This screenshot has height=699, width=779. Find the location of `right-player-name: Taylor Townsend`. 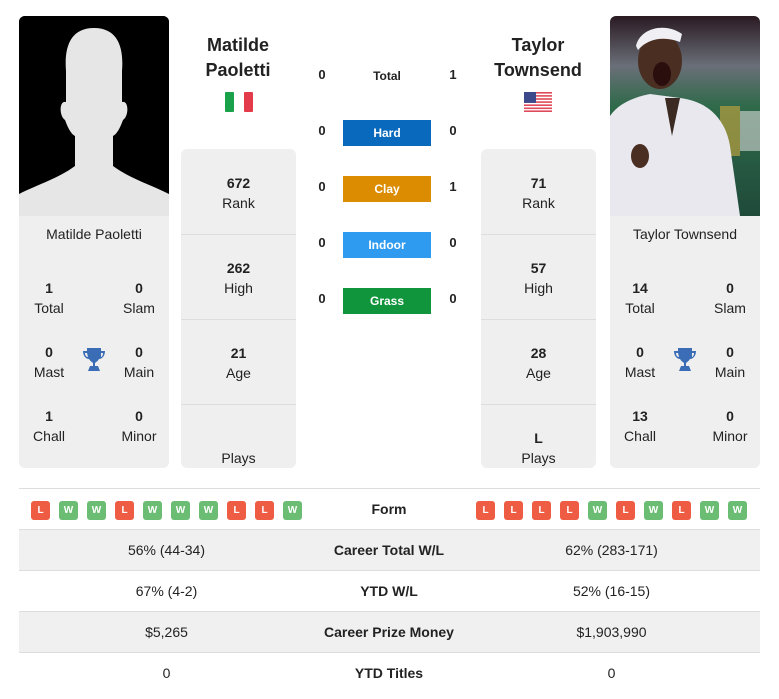

right-player-name: Taylor Townsend is located at coordinates (685, 234).